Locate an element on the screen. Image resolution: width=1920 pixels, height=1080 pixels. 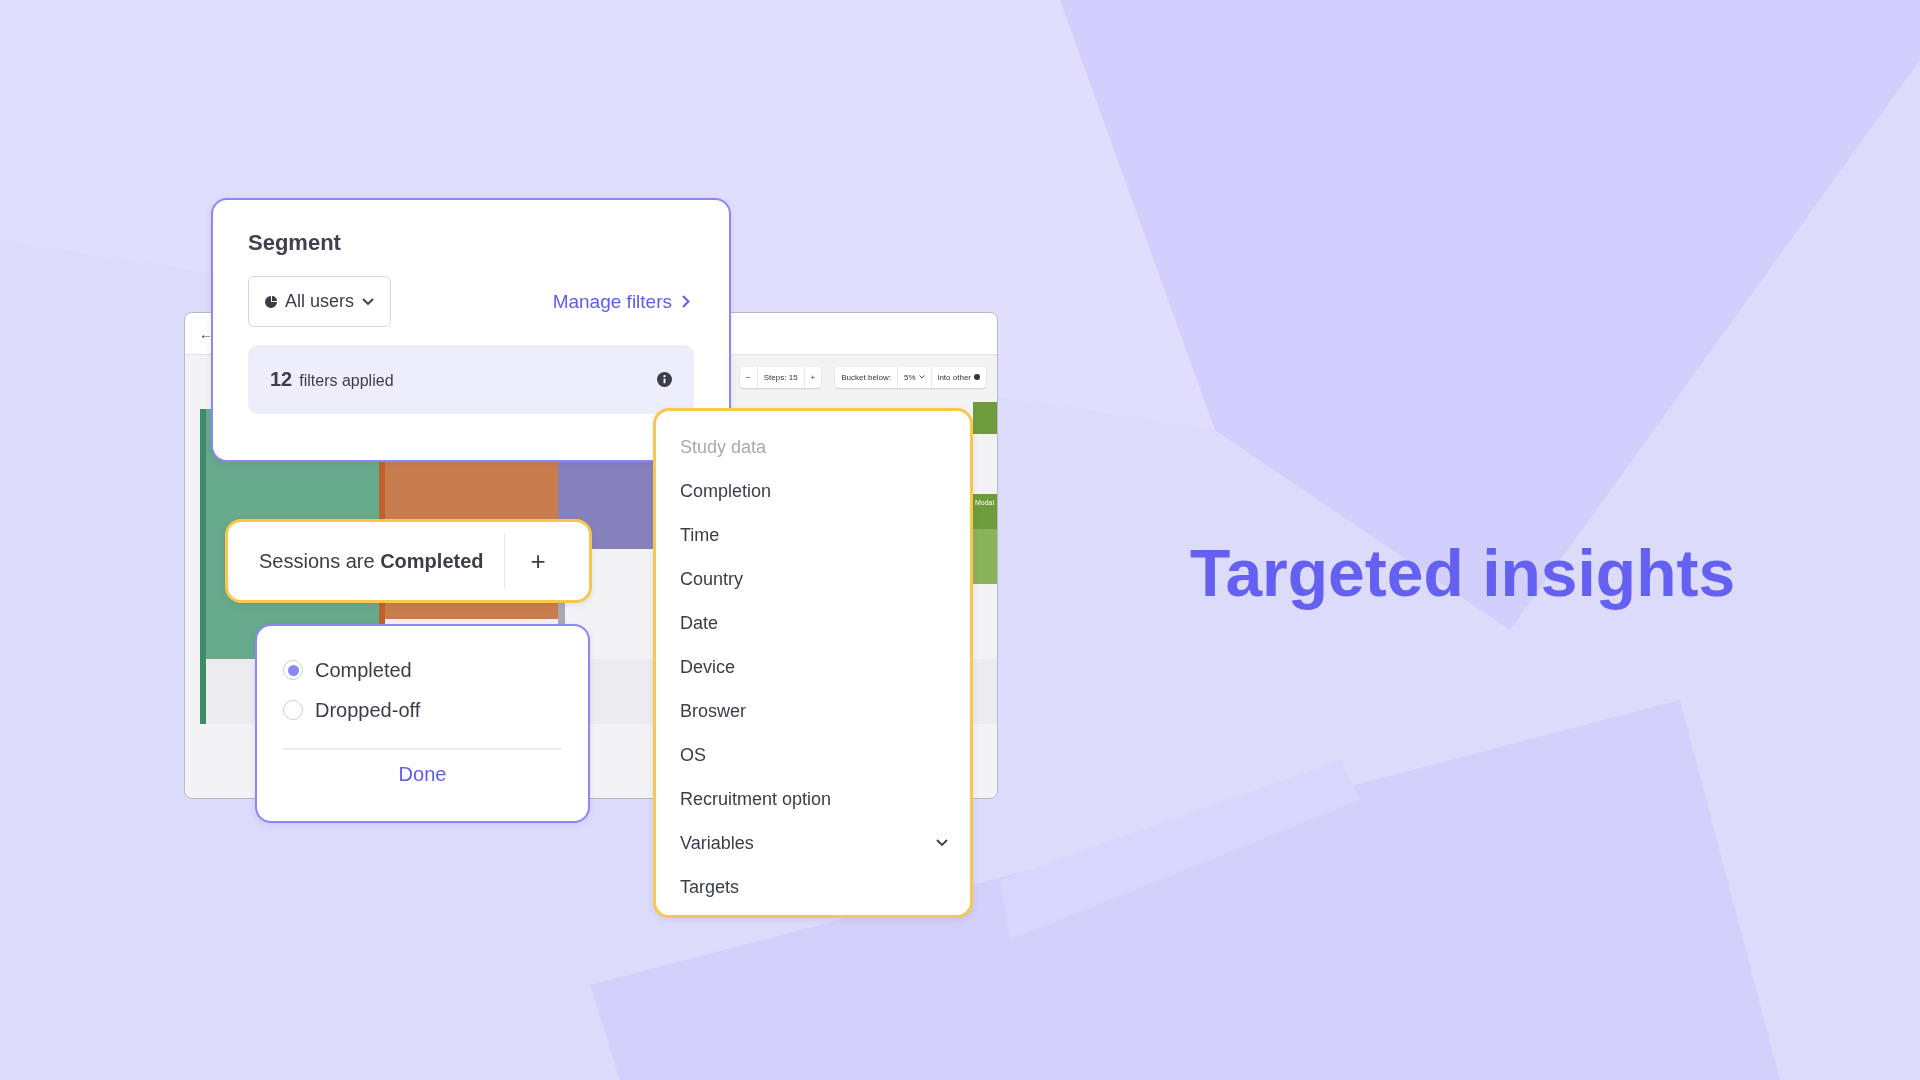
add-button: + is located at coordinates (538, 561).